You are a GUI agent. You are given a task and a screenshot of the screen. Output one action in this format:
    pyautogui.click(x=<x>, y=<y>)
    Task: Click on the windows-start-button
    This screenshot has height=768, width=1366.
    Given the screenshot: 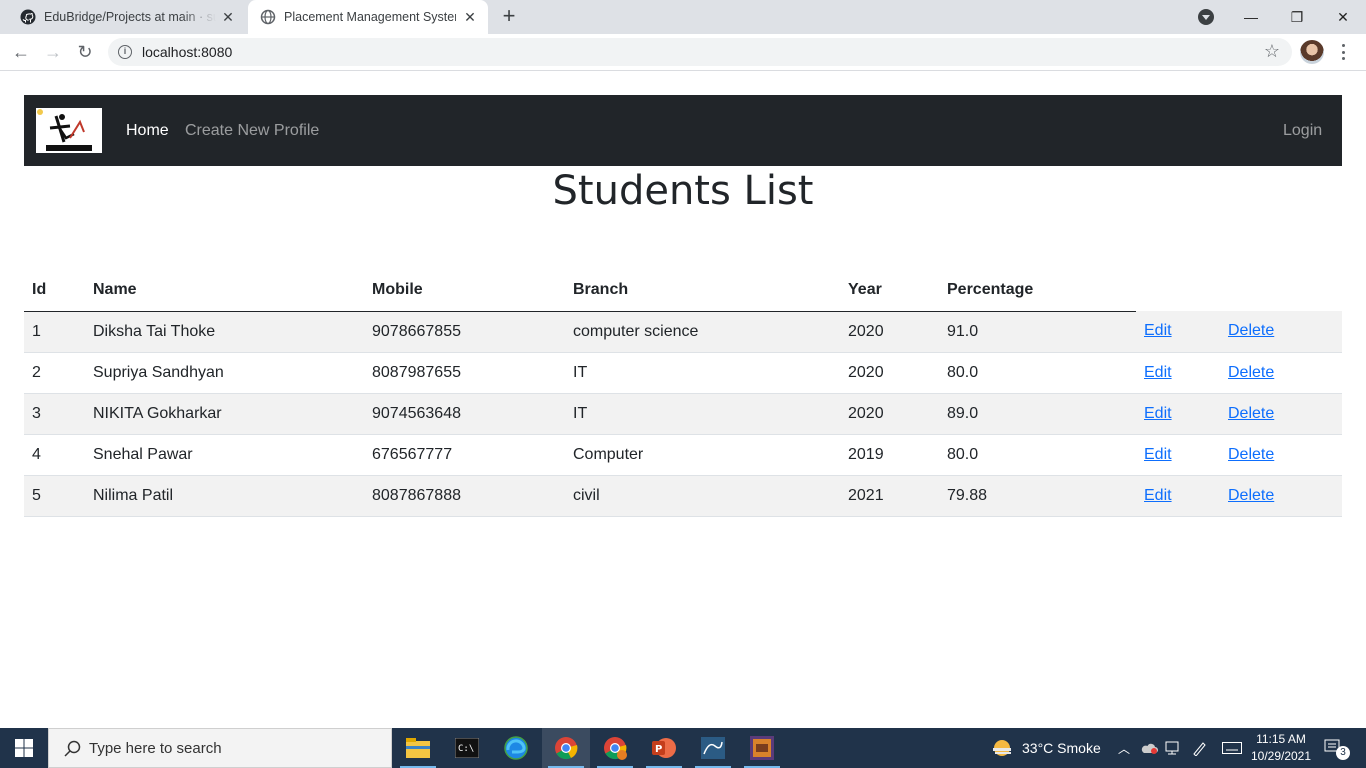 What is the action you would take?
    pyautogui.click(x=24, y=748)
    